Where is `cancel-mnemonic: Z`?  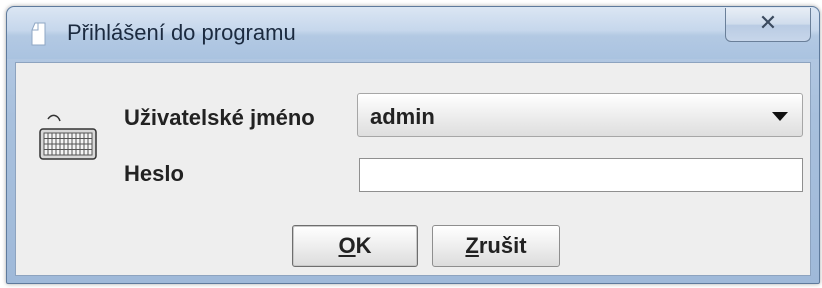 cancel-mnemonic: Z is located at coordinates (472, 245).